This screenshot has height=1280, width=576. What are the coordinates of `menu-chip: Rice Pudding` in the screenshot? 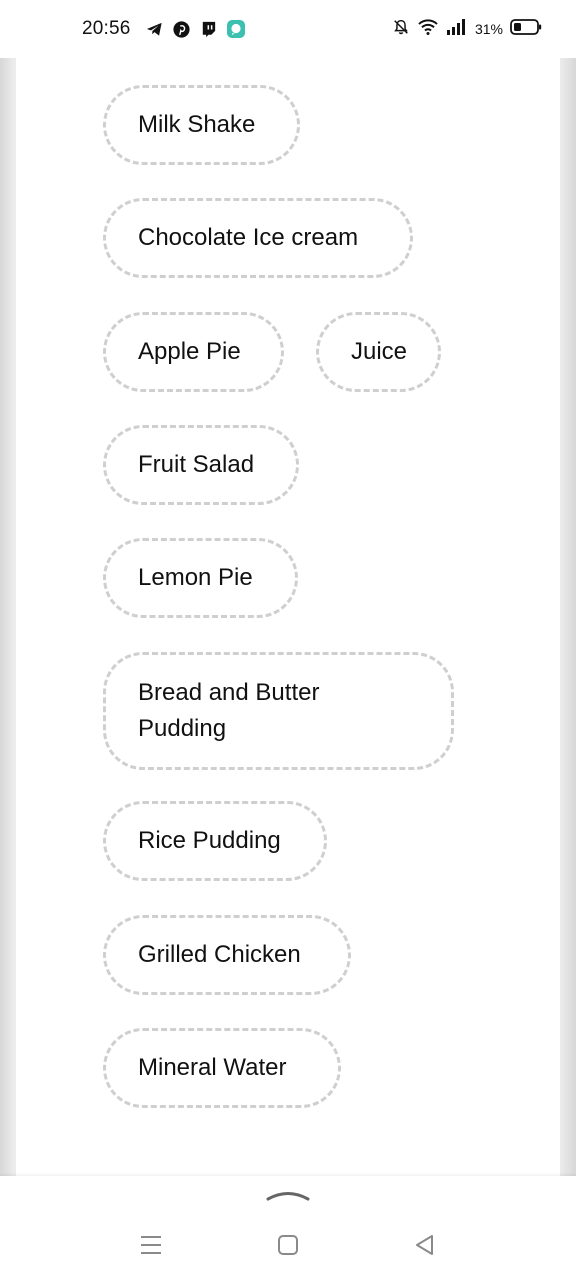 It's located at (215, 841).